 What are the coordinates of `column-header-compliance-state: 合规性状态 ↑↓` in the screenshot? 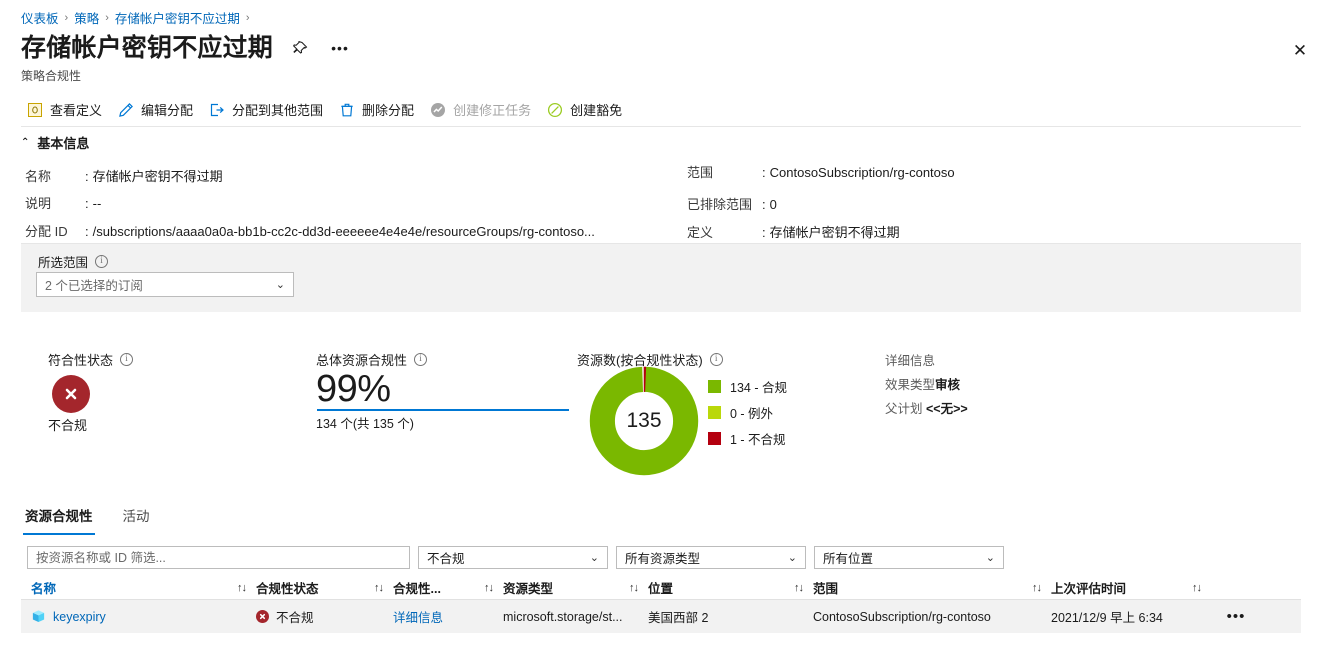 It's located at (324, 587).